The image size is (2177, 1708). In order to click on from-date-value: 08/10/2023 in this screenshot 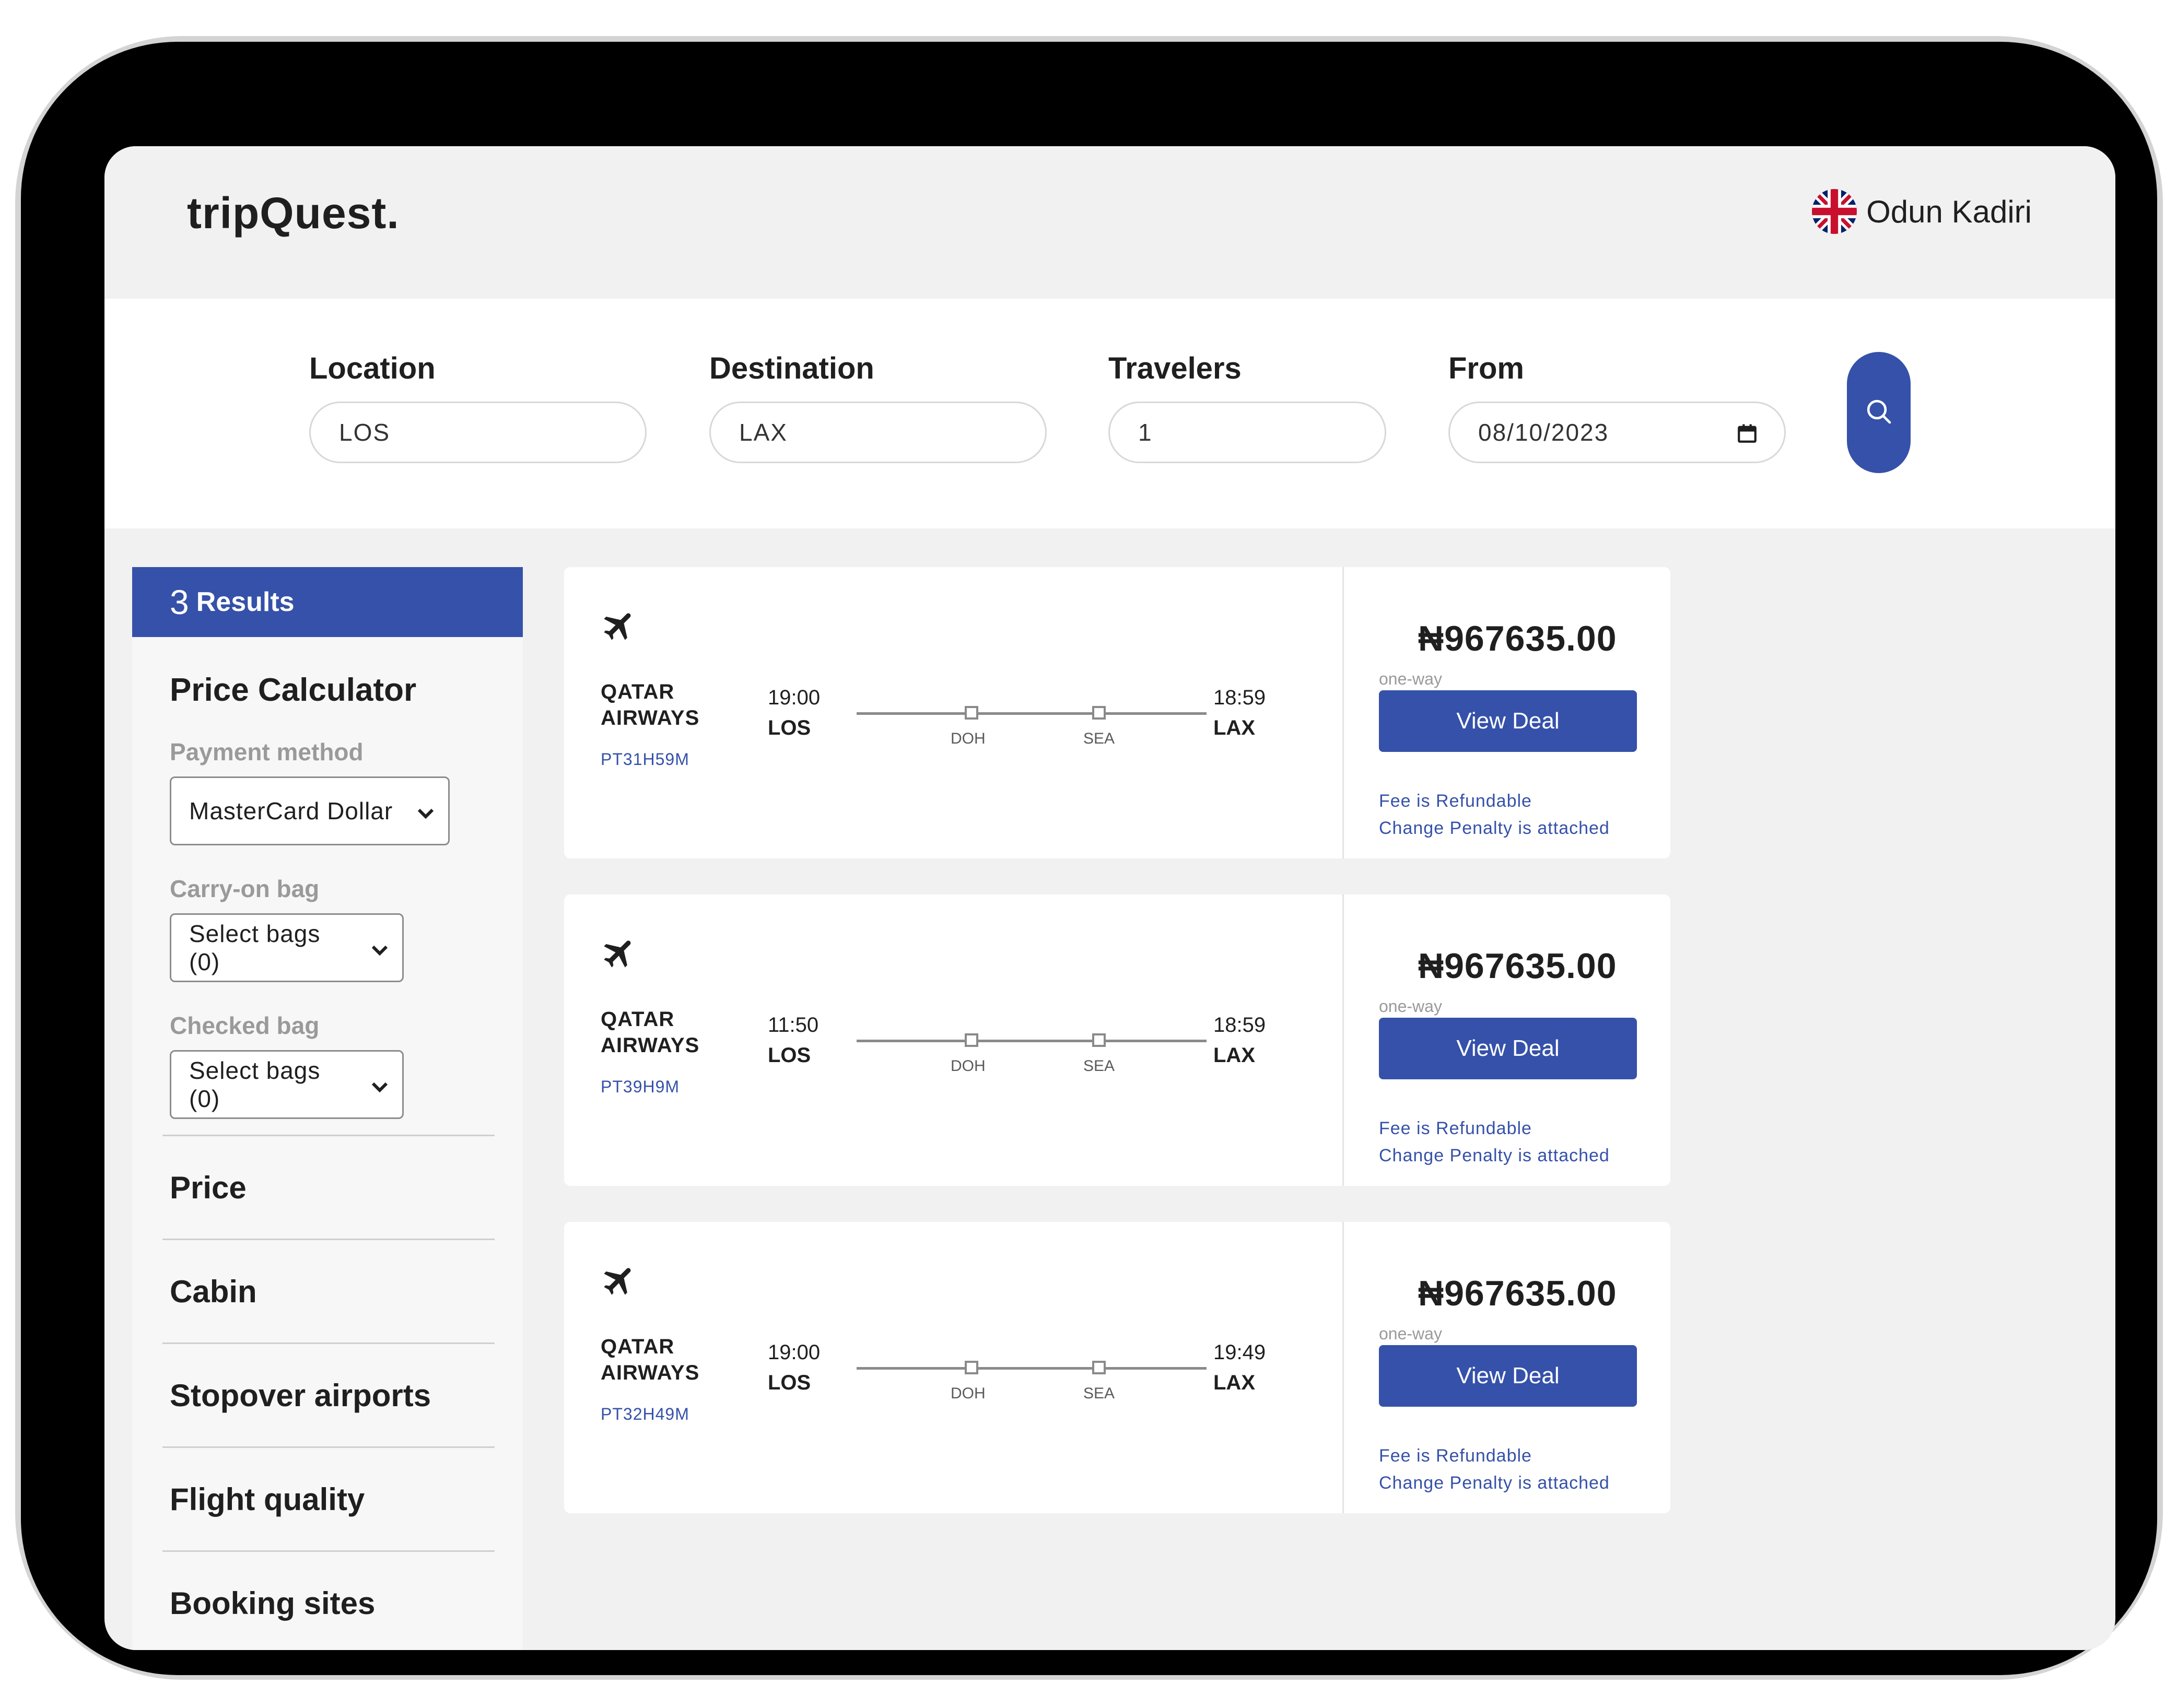, I will do `click(1544, 432)`.